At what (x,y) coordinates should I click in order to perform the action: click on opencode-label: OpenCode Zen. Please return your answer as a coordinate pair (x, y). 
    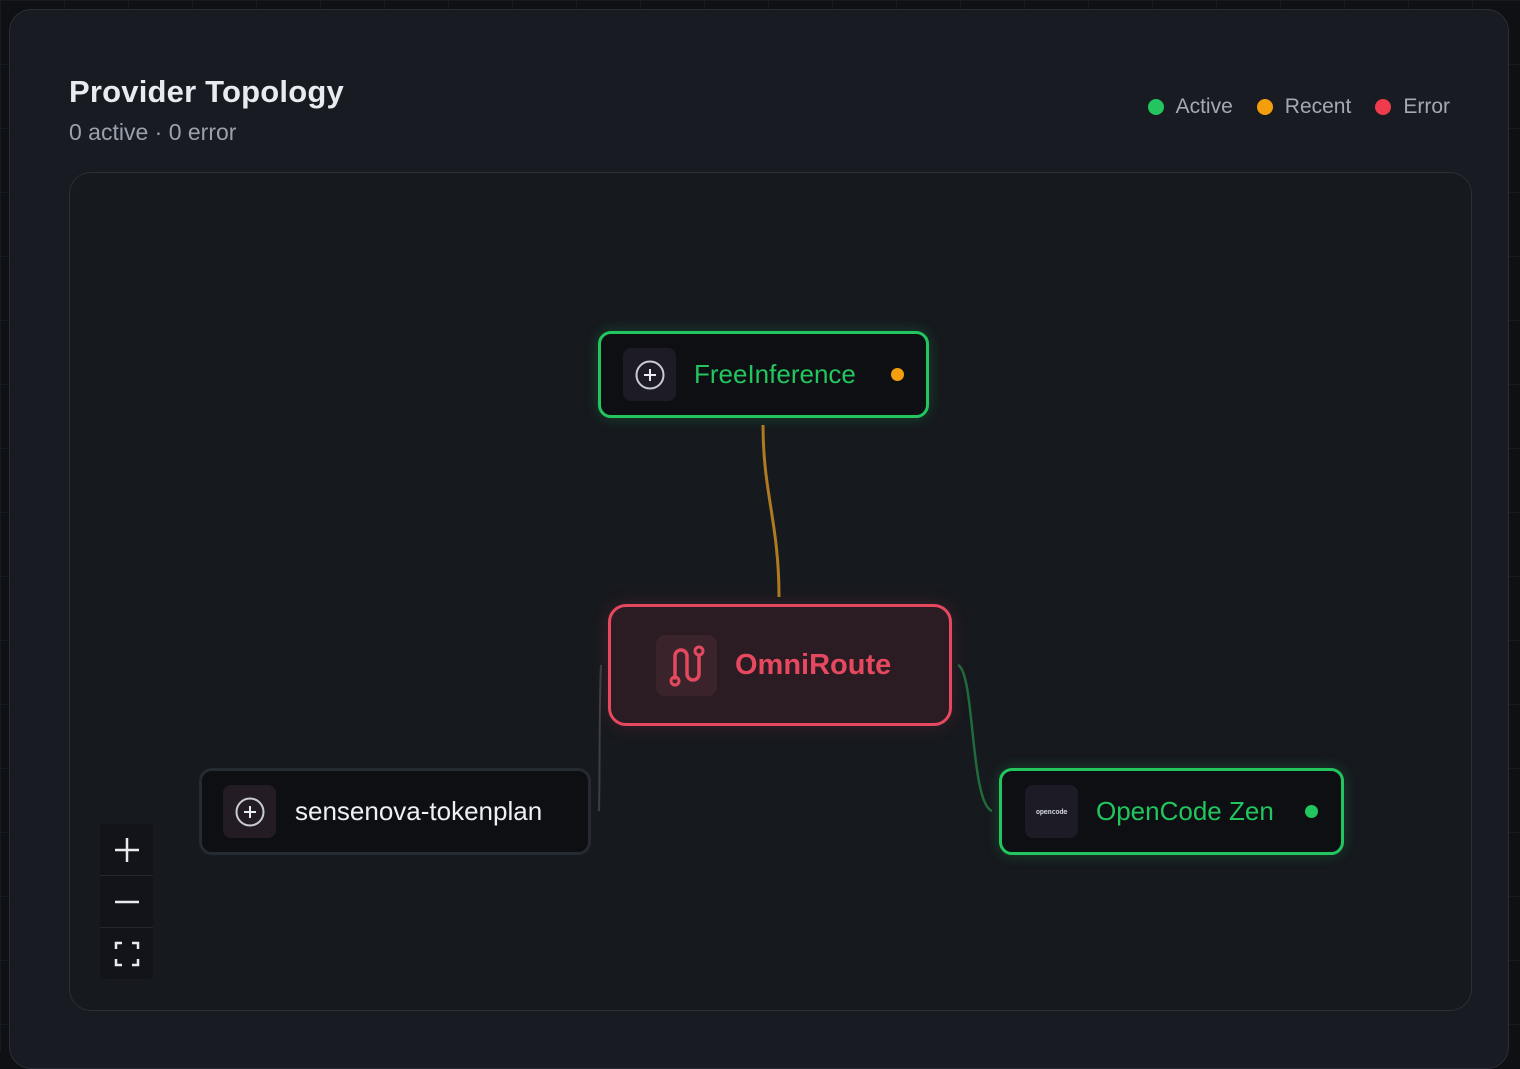
    Looking at the image, I should click on (1185, 811).